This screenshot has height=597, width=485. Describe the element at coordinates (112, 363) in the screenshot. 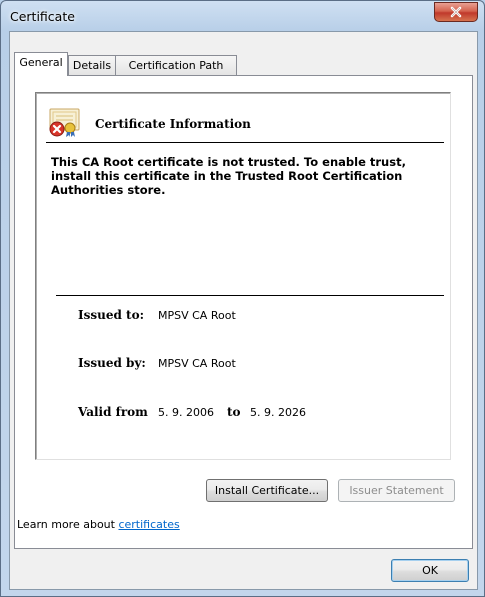

I see `issued-by-label: Issued by:` at that location.